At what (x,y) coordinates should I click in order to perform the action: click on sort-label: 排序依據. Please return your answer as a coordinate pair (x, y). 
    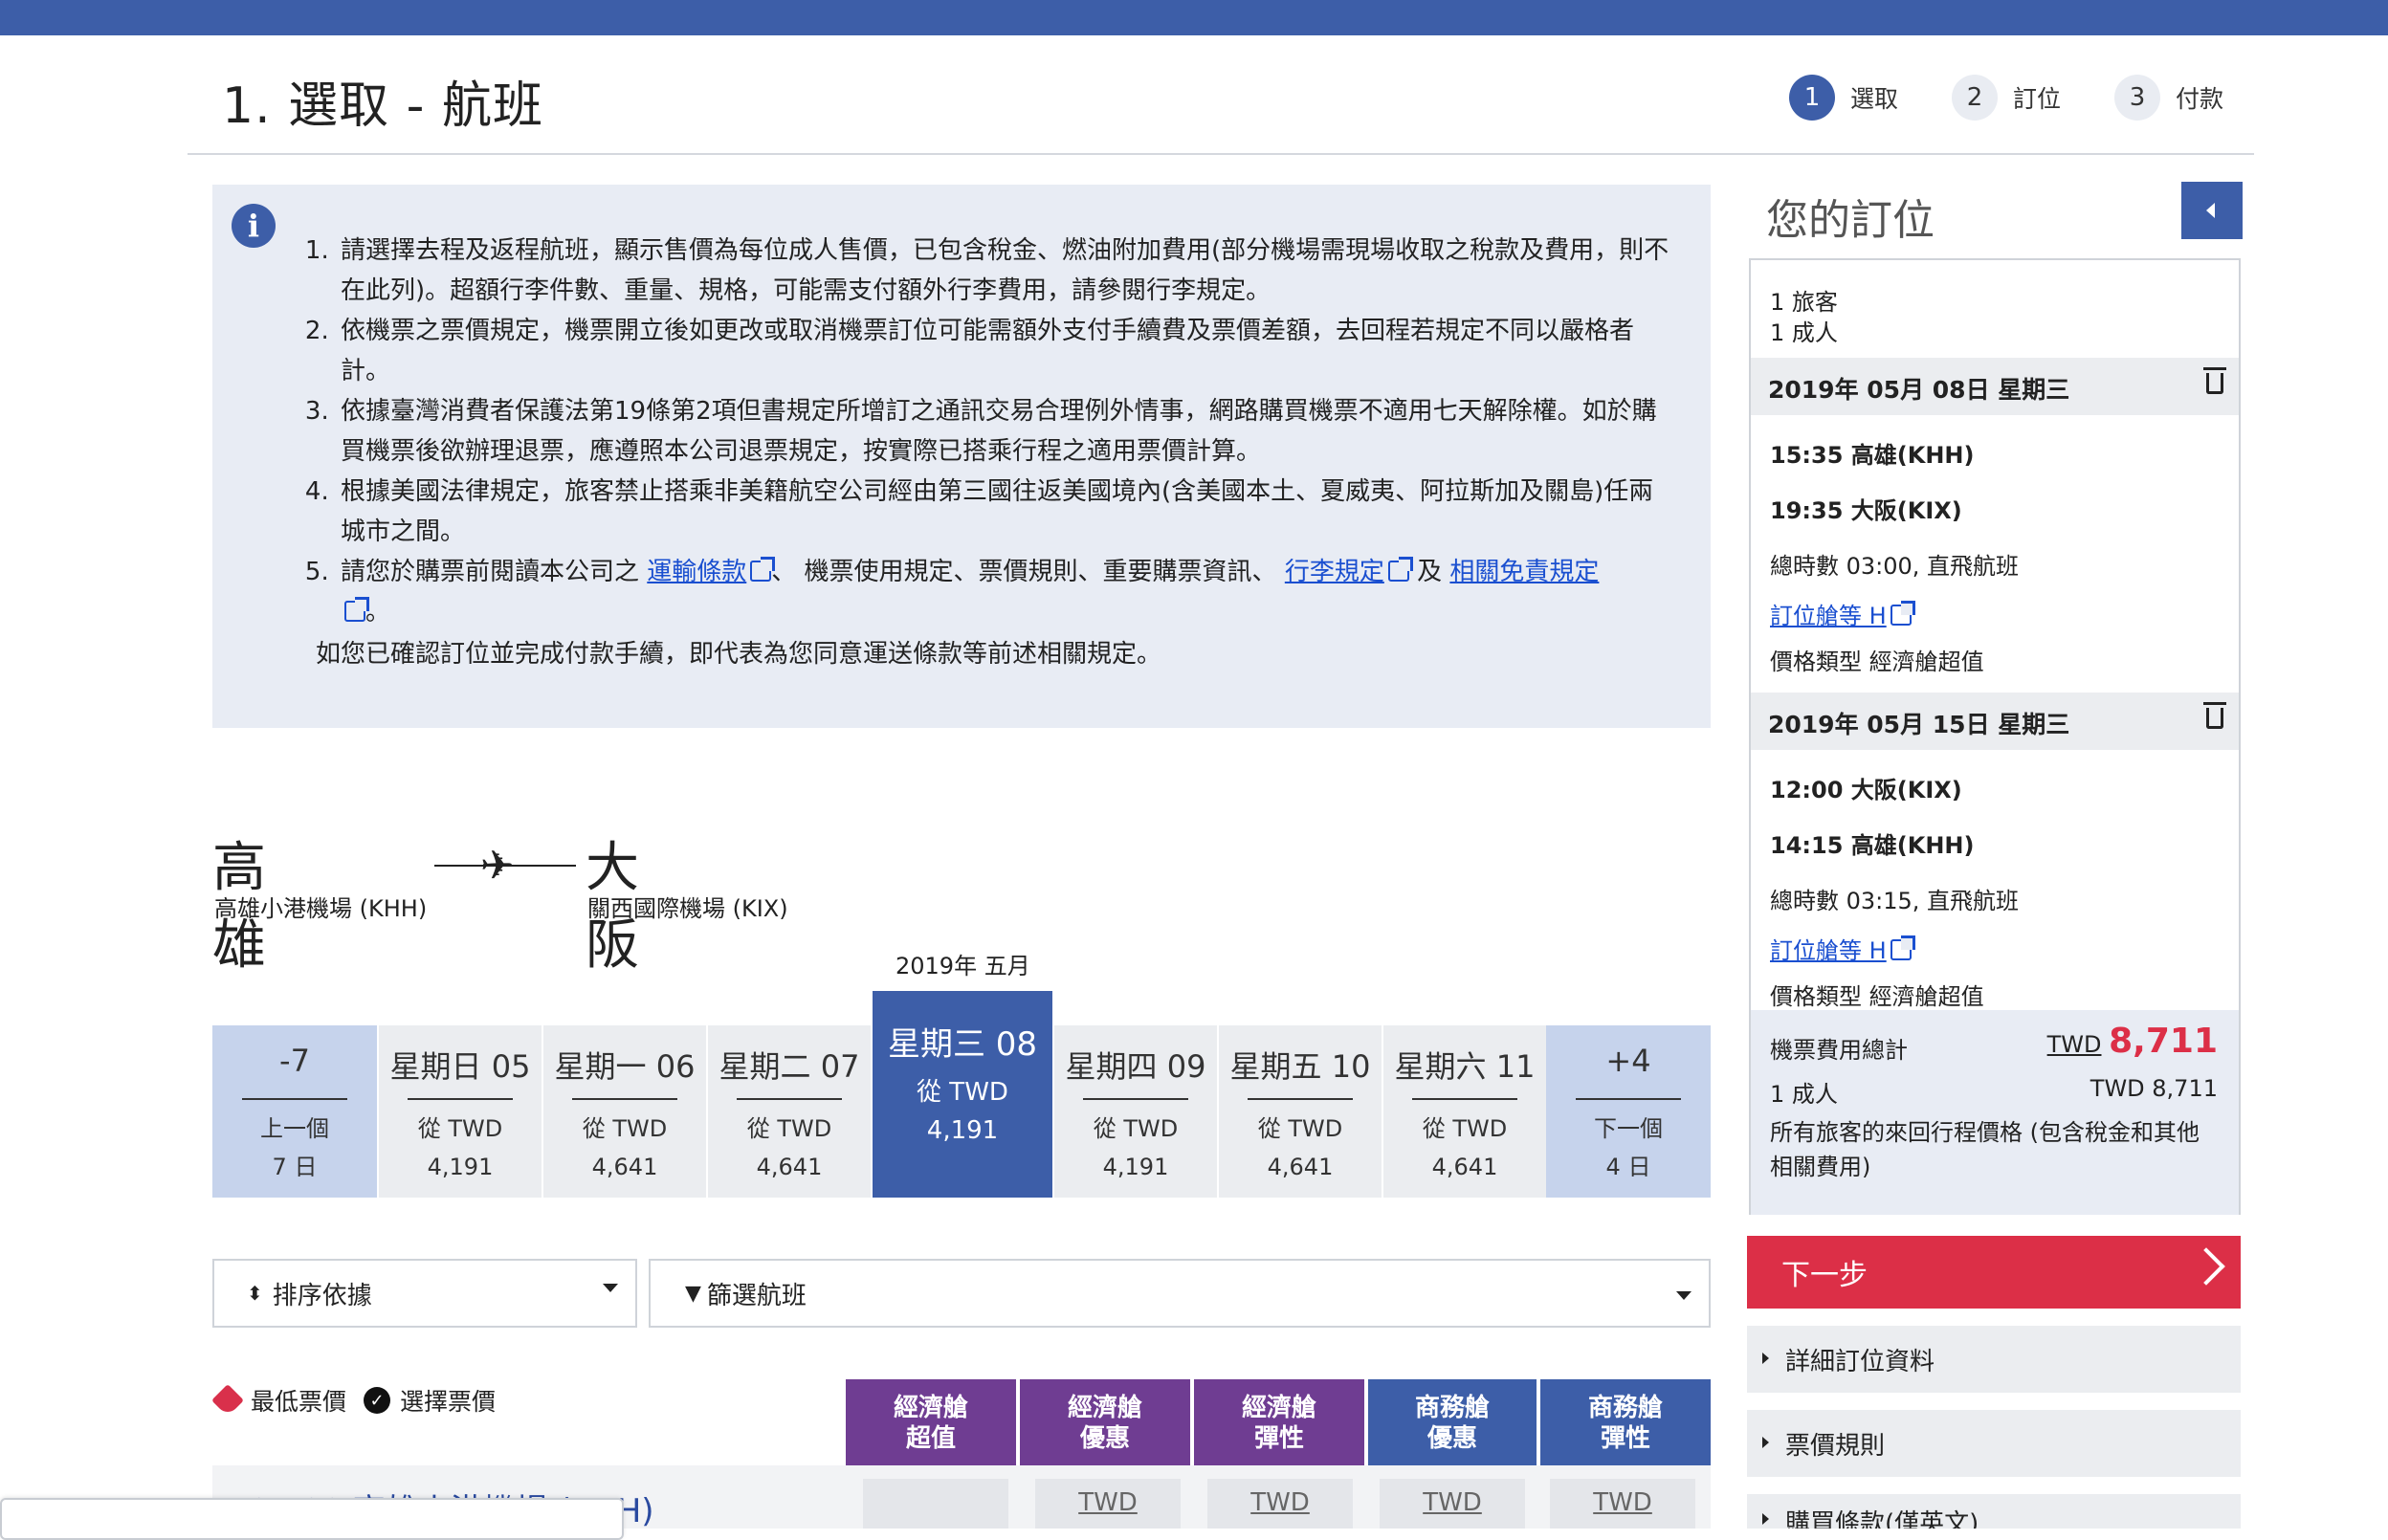
    Looking at the image, I should click on (322, 1295).